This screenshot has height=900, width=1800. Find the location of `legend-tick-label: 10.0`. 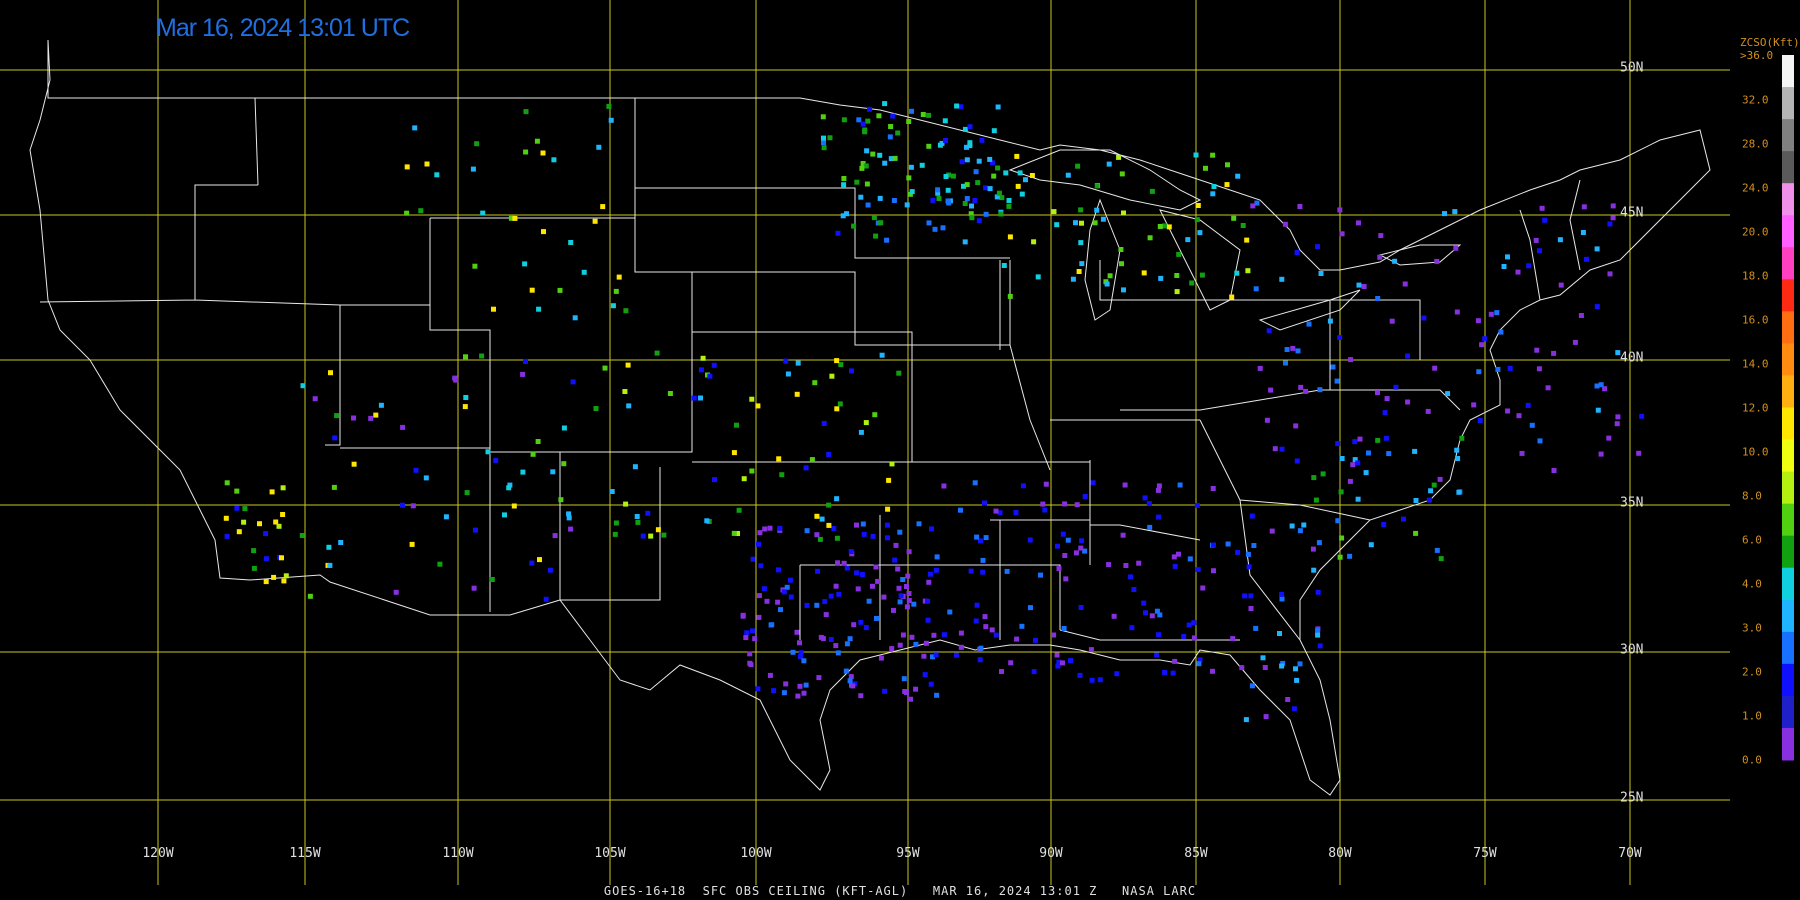

legend-tick-label: 10.0 is located at coordinates (1755, 452).